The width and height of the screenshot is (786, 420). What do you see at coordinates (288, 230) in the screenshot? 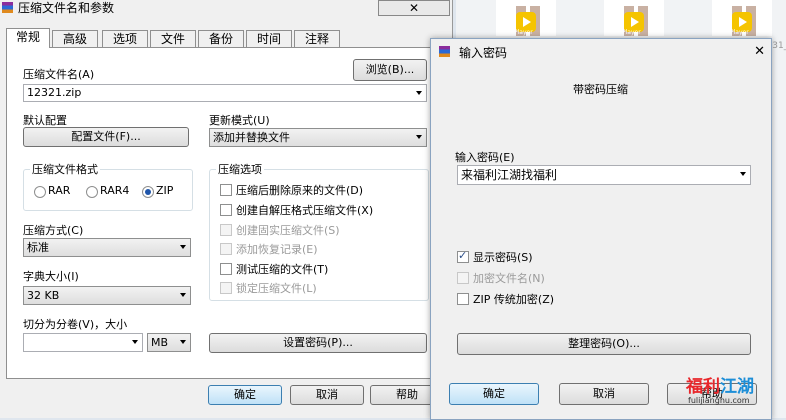
I see `solid-label: 创建固实压缩文件(S)` at bounding box center [288, 230].